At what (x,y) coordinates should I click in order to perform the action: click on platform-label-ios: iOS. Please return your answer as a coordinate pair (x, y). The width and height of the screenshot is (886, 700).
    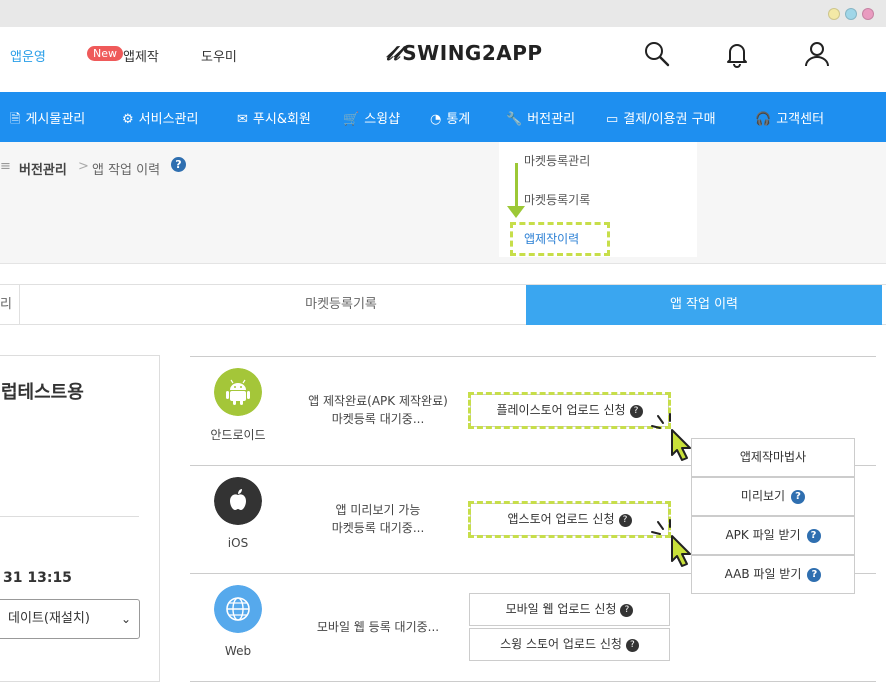
    Looking at the image, I should click on (238, 543).